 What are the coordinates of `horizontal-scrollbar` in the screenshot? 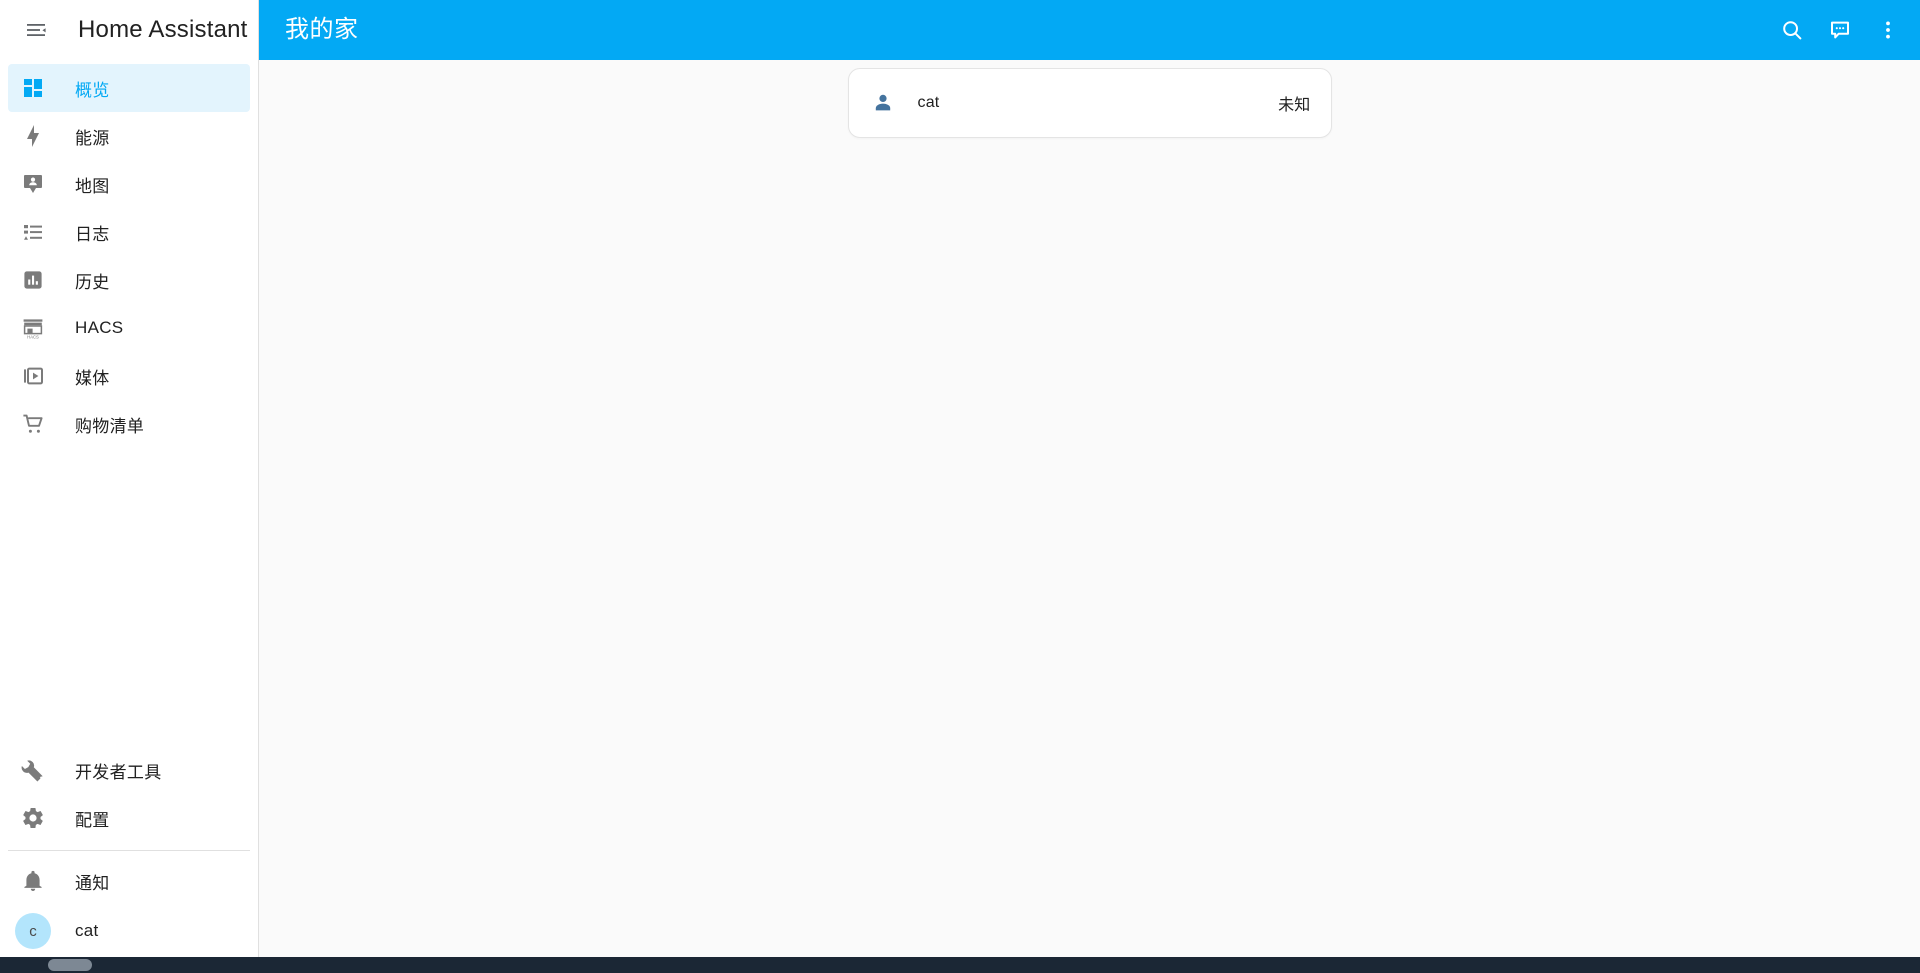 It's located at (960, 965).